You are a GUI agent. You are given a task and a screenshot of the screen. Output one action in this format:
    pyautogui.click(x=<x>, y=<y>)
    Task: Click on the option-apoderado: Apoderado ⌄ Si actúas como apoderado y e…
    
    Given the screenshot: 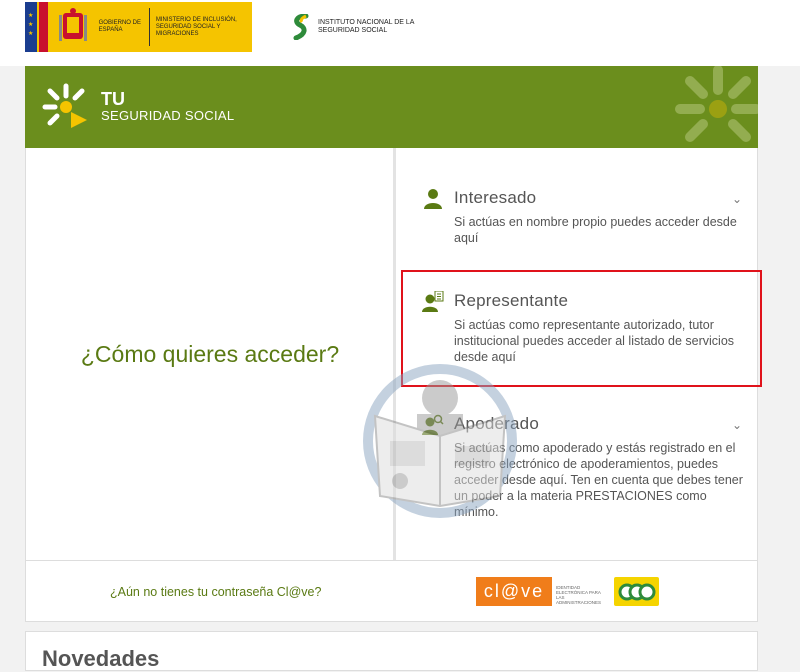 What is the action you would take?
    pyautogui.click(x=582, y=469)
    